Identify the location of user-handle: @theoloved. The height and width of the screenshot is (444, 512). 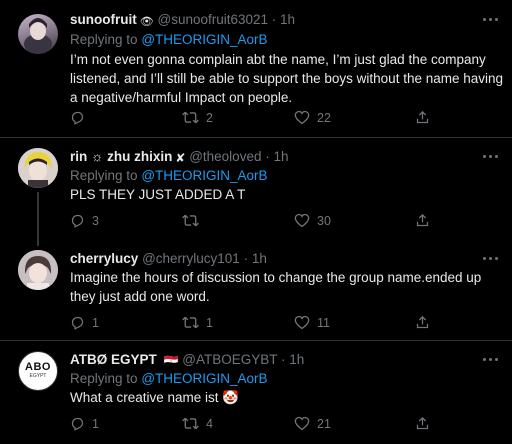
(225, 156).